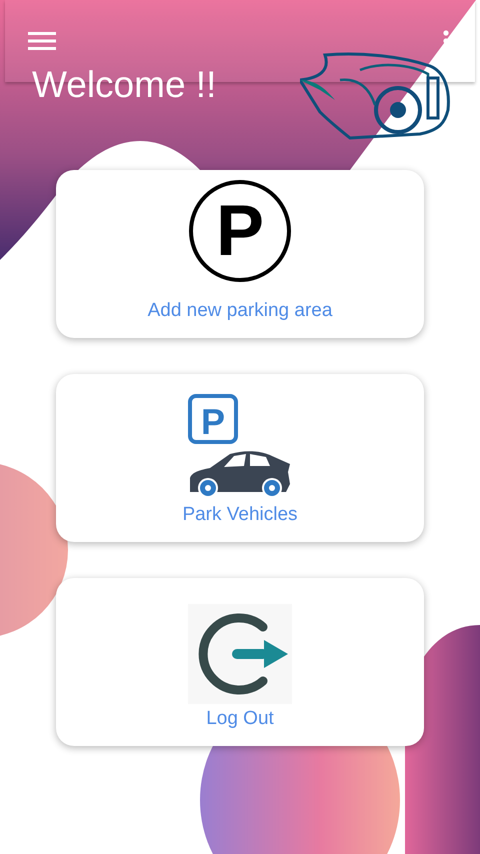  Describe the element at coordinates (240, 654) in the screenshot. I see `logout-icon` at that location.